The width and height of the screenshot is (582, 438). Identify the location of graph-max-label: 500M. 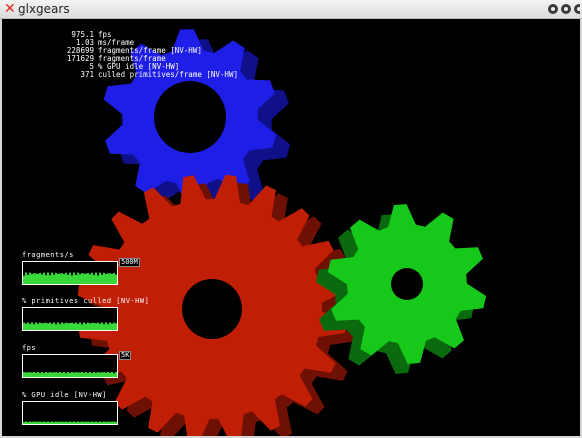
(129, 262).